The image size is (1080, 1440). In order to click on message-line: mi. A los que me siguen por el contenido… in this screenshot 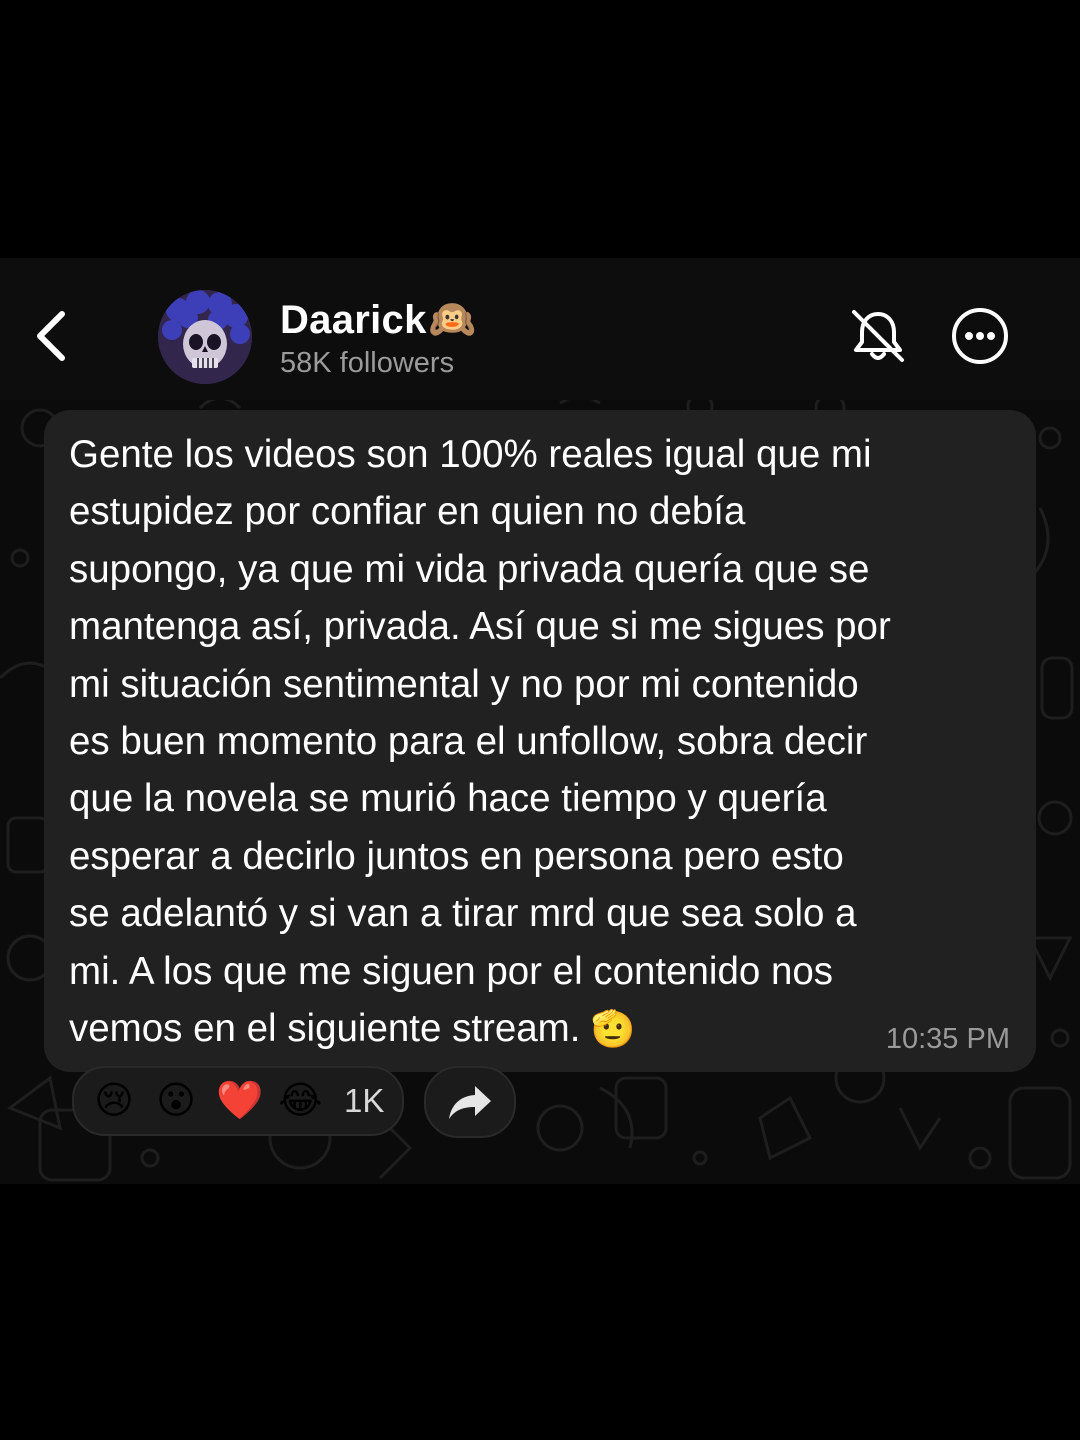, I will do `click(451, 971)`.